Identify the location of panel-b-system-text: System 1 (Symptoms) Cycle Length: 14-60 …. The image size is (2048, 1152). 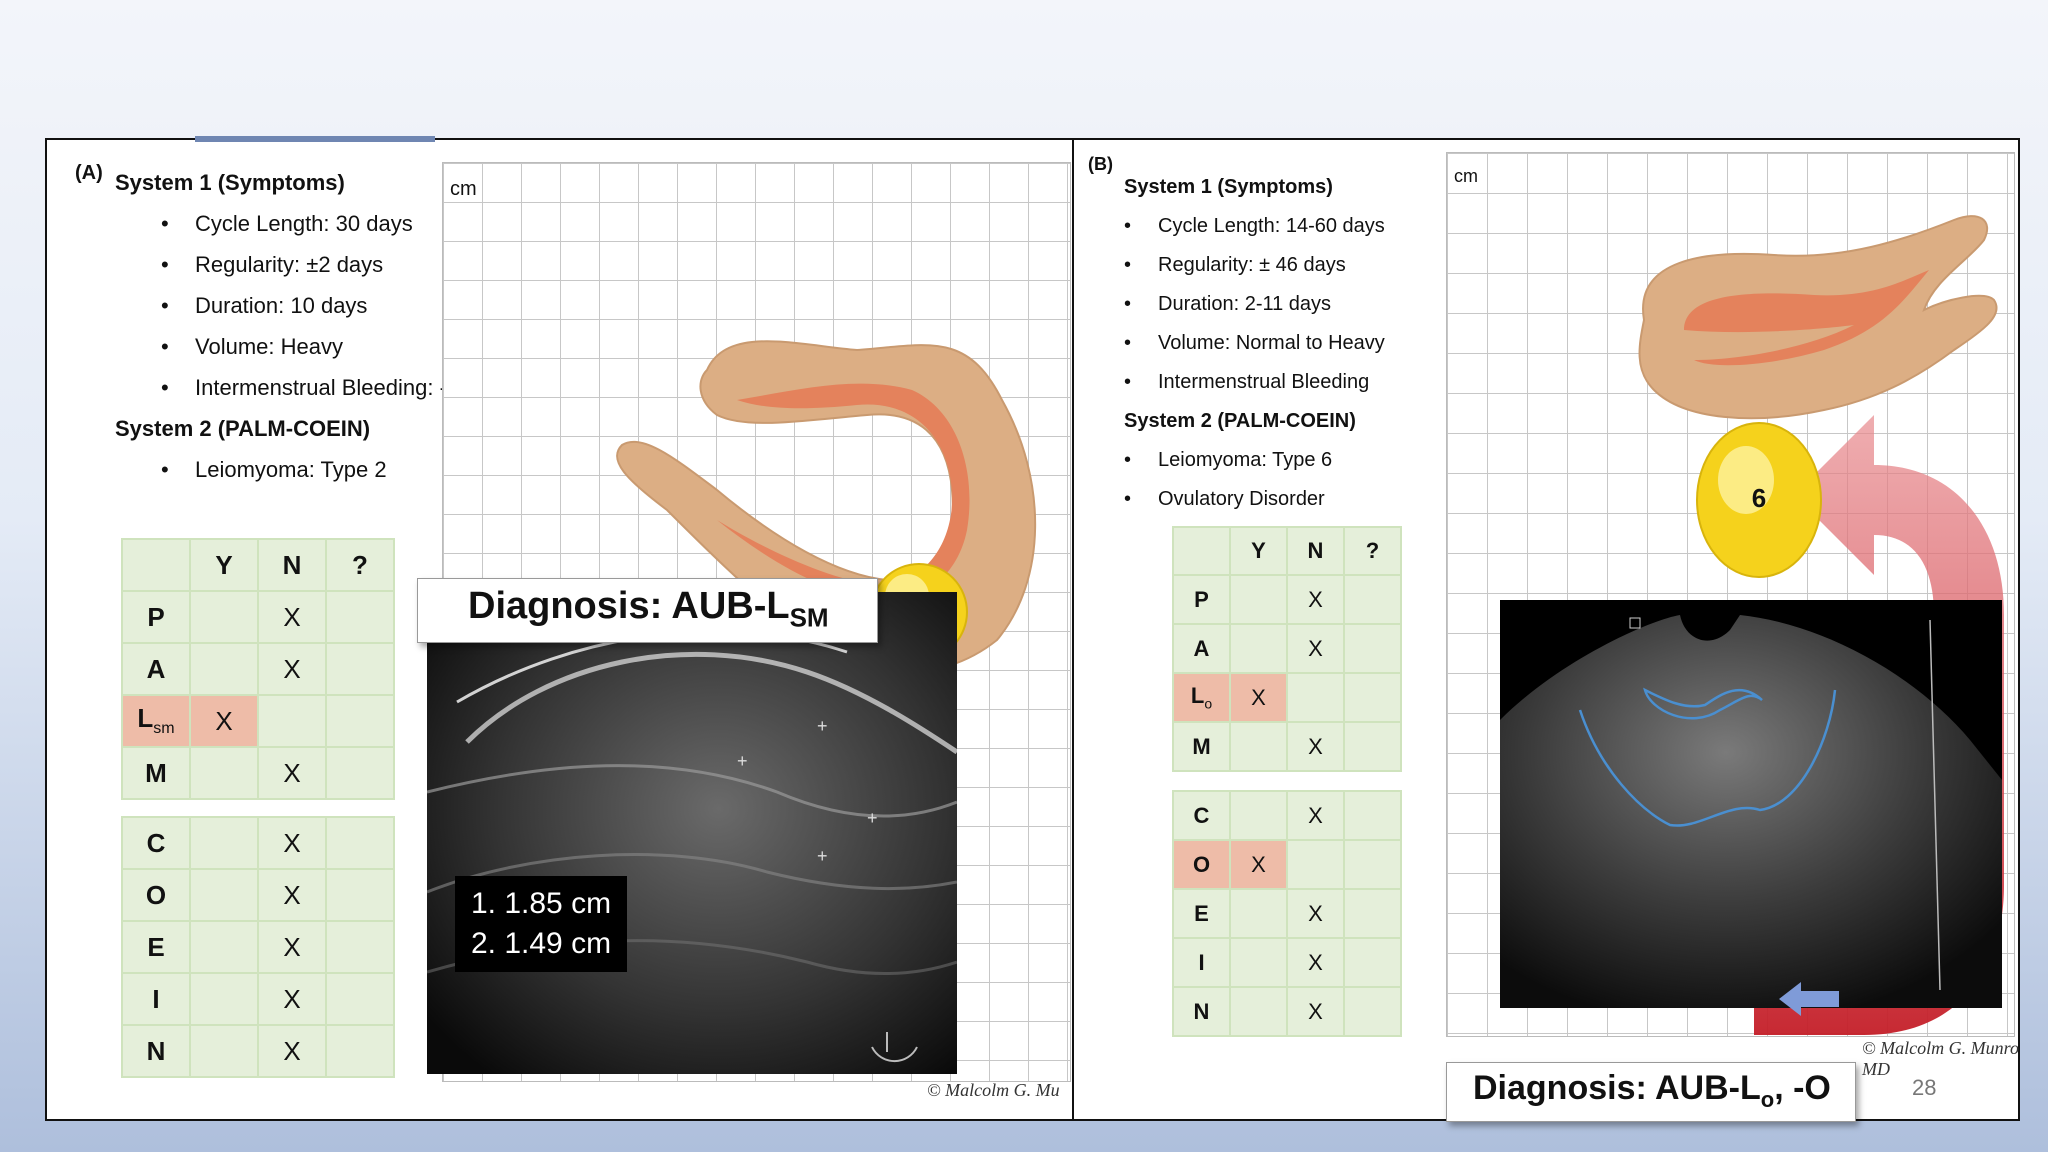
(1254, 343).